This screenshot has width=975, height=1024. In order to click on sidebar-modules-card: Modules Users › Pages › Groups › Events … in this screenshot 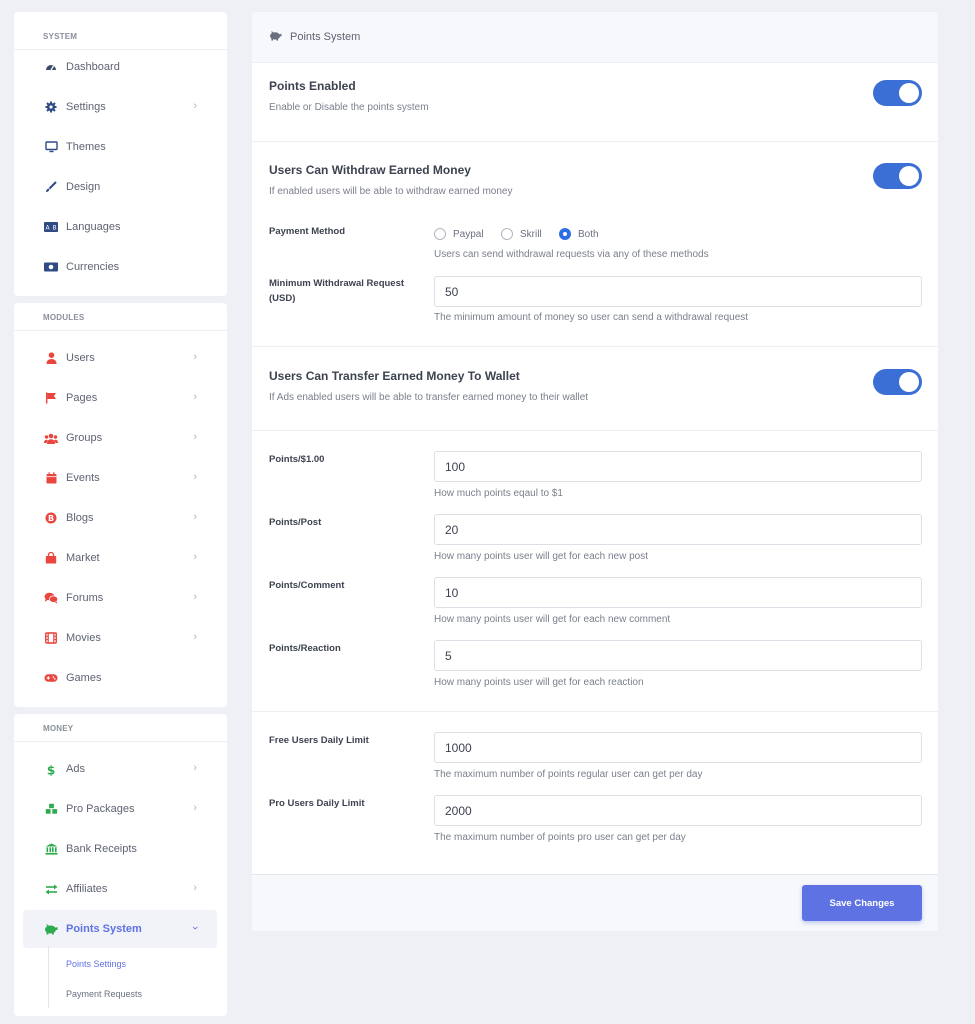, I will do `click(120, 505)`.